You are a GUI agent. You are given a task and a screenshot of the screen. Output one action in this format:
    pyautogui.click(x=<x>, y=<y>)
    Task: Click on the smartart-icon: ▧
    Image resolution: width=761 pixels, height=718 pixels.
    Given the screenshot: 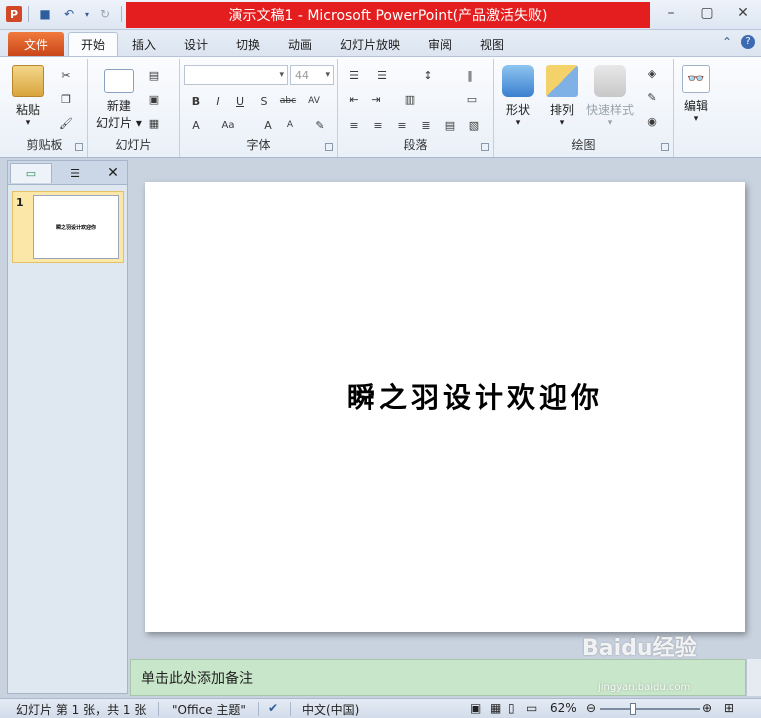 What is the action you would take?
    pyautogui.click(x=474, y=125)
    